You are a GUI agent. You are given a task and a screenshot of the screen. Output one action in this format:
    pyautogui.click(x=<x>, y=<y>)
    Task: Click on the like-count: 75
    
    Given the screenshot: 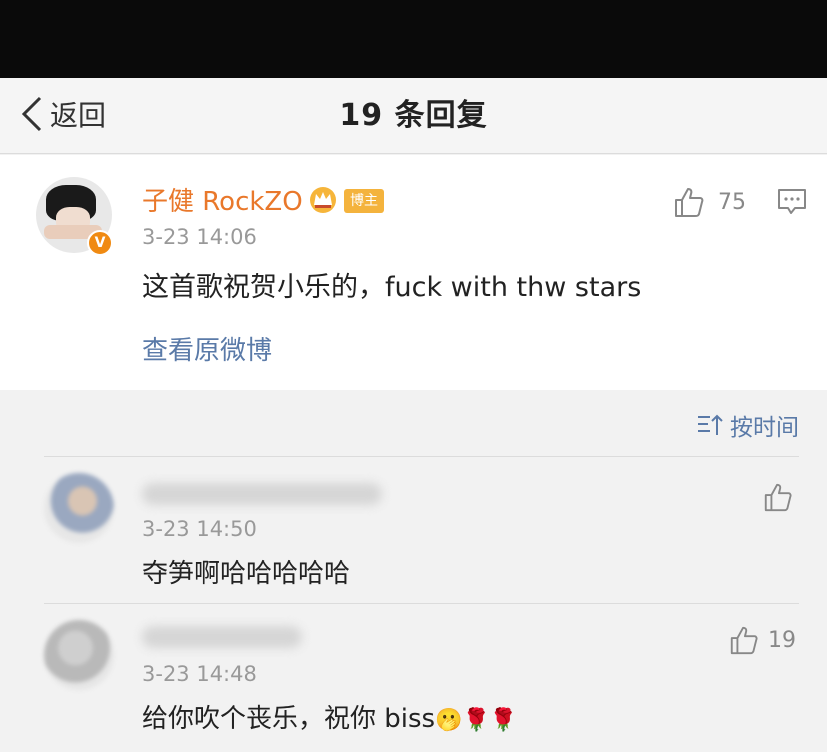 What is the action you would take?
    pyautogui.click(x=732, y=202)
    